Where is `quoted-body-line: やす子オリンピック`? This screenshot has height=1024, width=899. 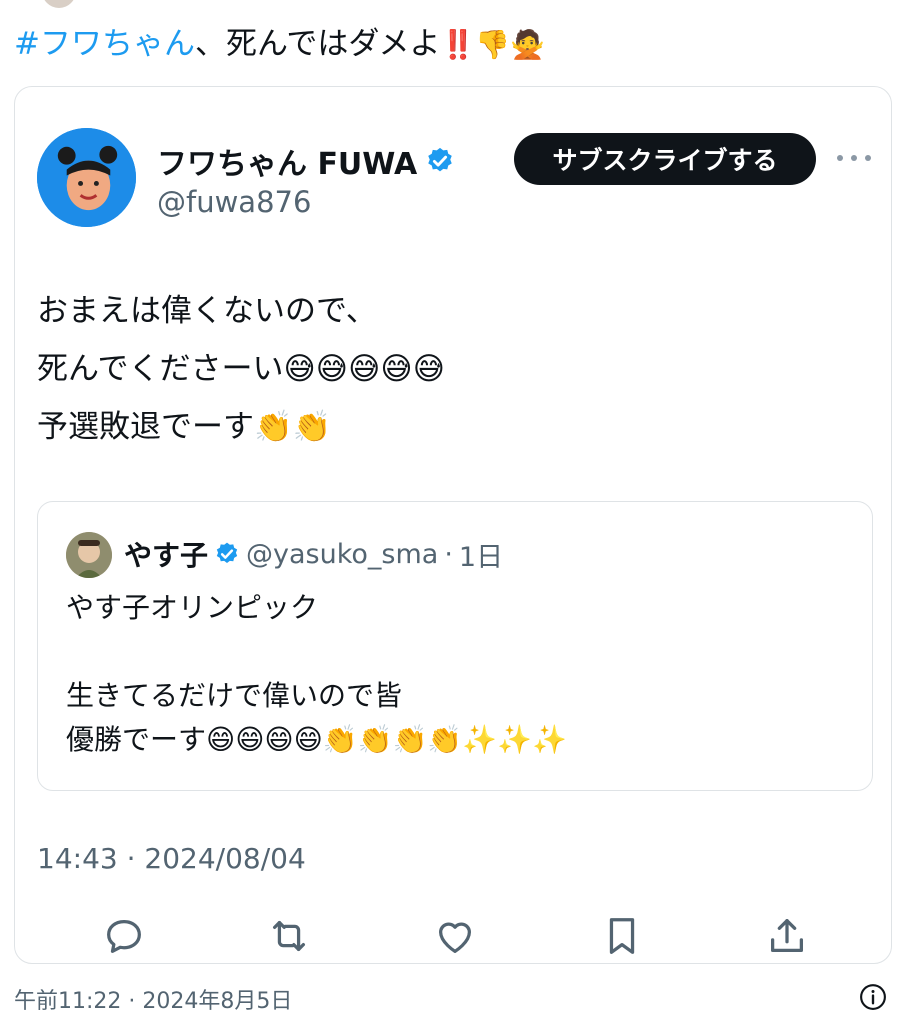 quoted-body-line: やす子オリンピック is located at coordinates (192, 607).